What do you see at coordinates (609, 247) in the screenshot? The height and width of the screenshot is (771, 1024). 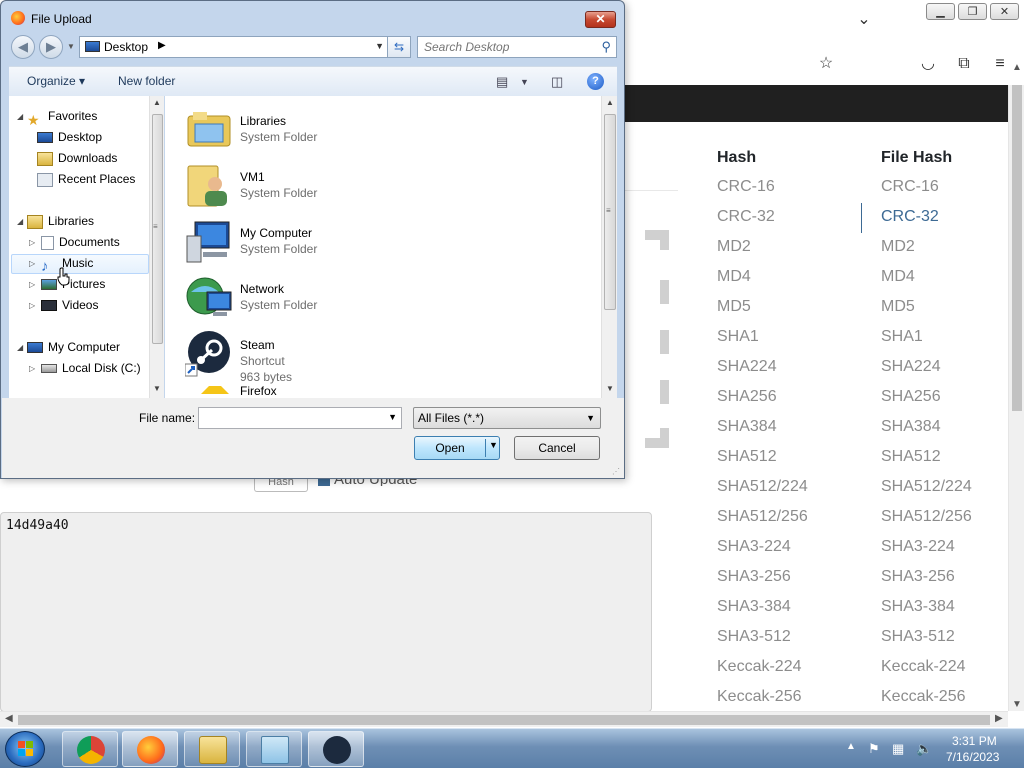 I see `file-list-scrollbar: ▲ ≡ ▼` at bounding box center [609, 247].